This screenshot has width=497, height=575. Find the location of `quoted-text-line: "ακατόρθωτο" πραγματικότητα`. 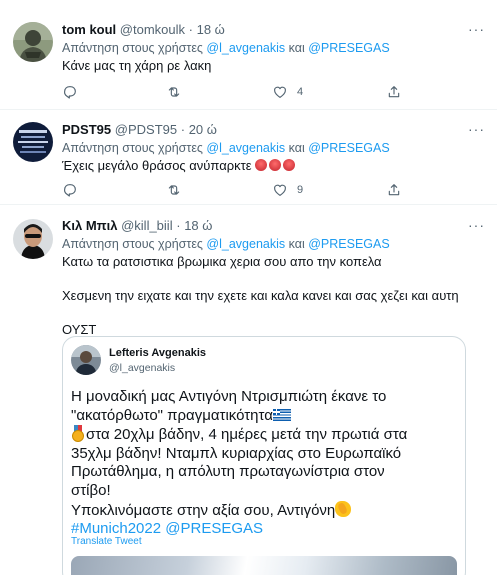

quoted-text-line: "ακατόρθωτο" πραγματικότητα is located at coordinates (172, 415).